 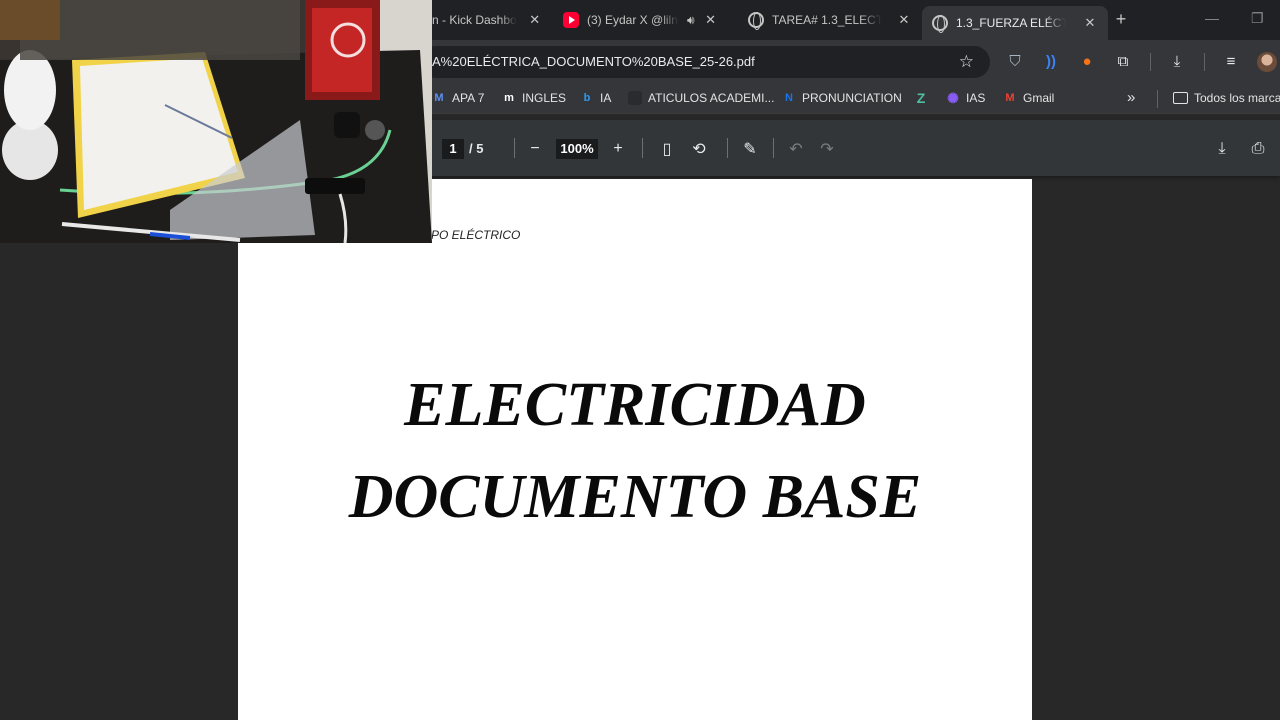 I want to click on page-header-text: PO ELÉCTRICO, so click(x=476, y=235).